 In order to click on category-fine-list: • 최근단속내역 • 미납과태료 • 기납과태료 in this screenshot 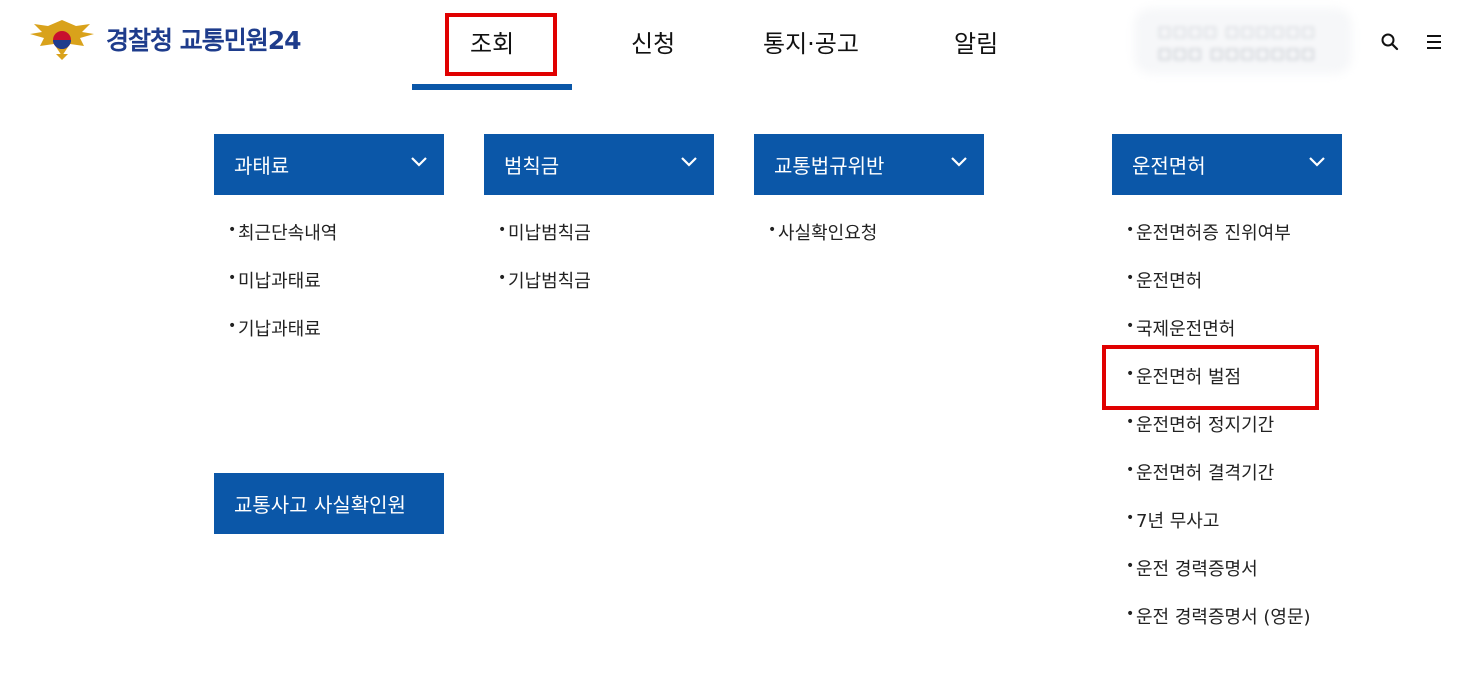, I will do `click(344, 291)`.